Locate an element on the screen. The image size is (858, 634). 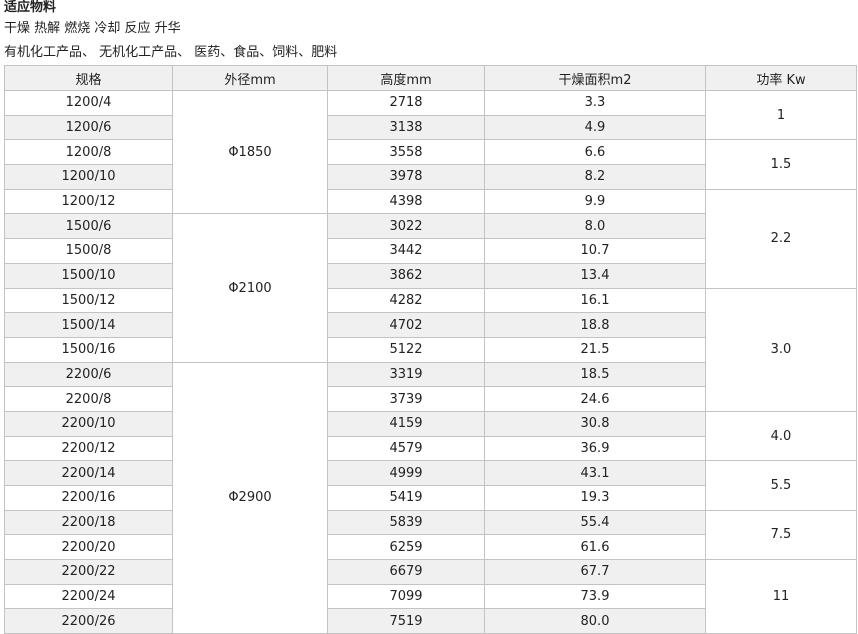
spec-cell: 1500/16 is located at coordinates (88, 349).